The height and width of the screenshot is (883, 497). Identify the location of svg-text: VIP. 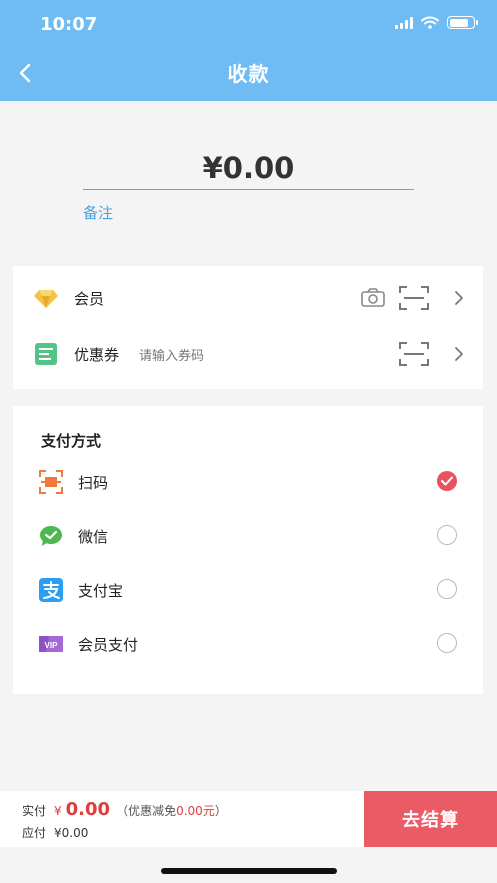
(52, 645).